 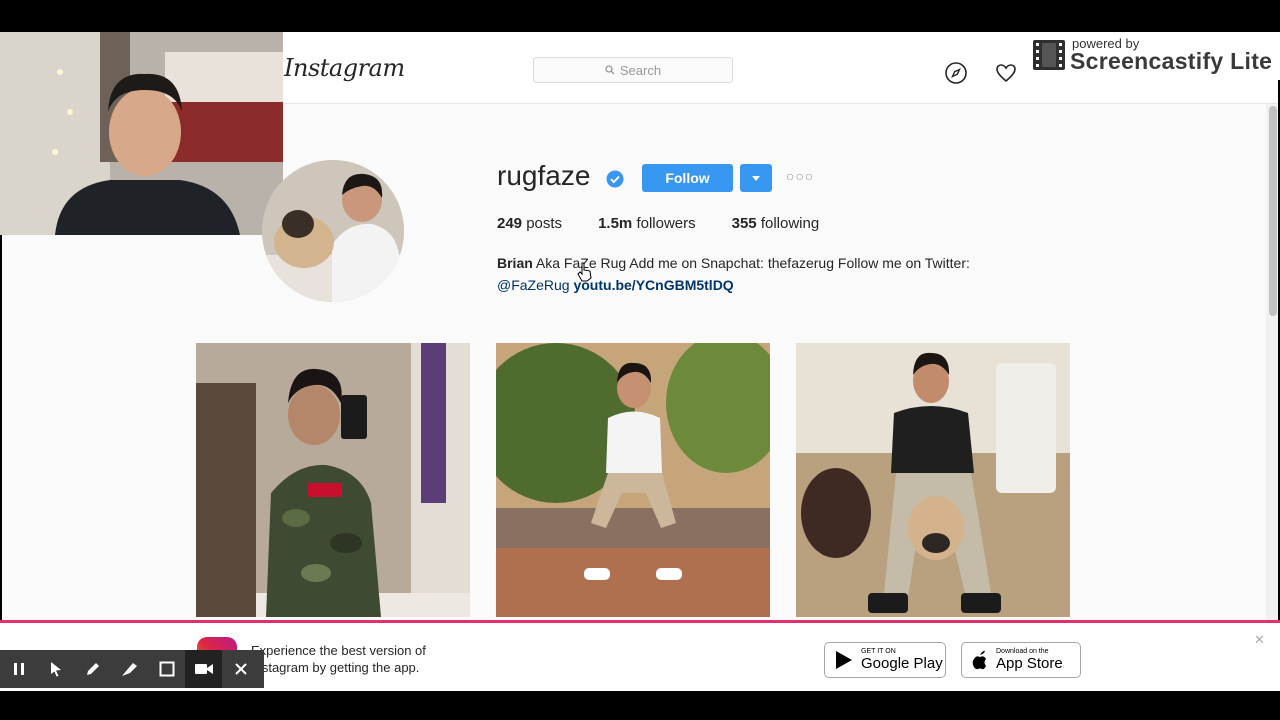 What do you see at coordinates (240, 669) in the screenshot?
I see `close-toolbar-icon` at bounding box center [240, 669].